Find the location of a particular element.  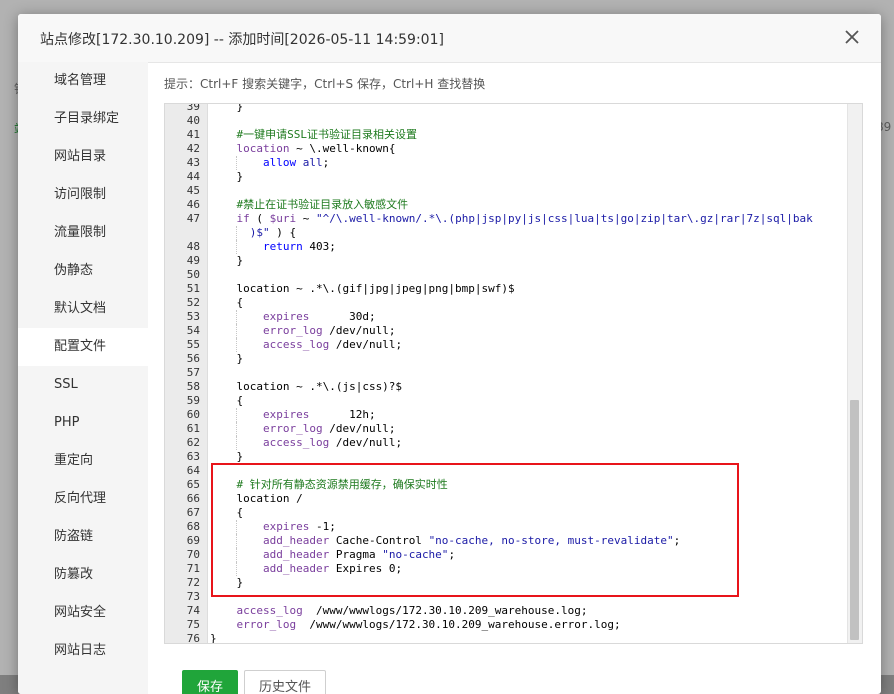

code-line: 48 return 403; is located at coordinates (506, 247).